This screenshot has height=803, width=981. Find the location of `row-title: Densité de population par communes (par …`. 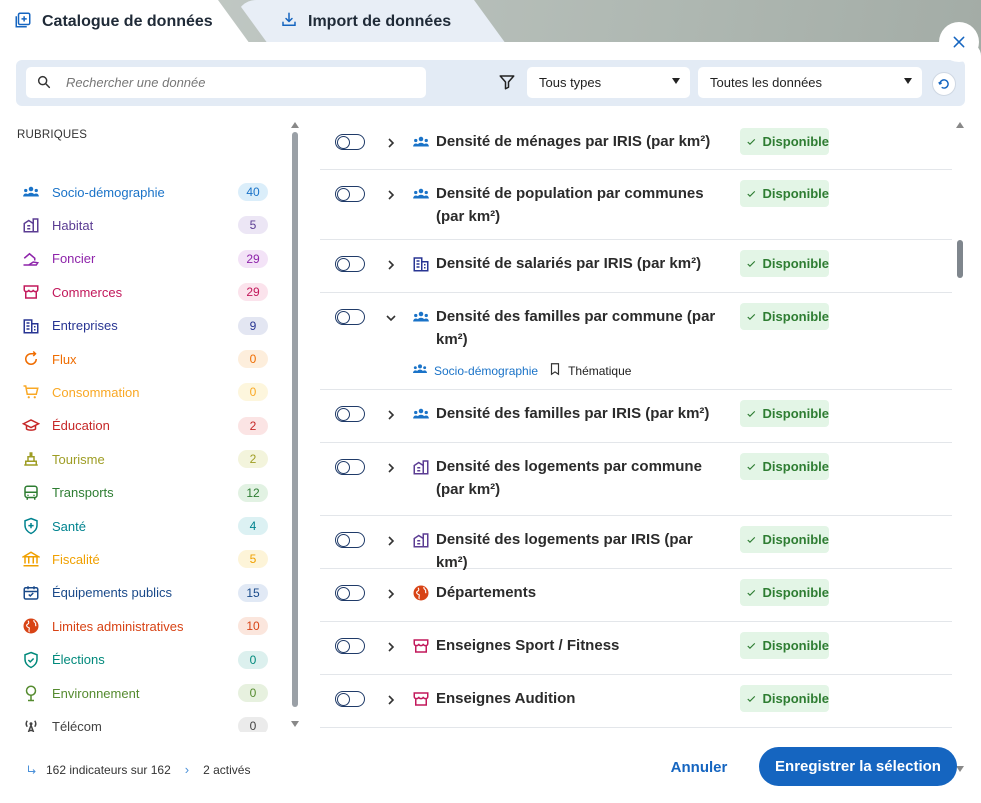

row-title: Densité de population par communes (par … is located at coordinates (570, 205).